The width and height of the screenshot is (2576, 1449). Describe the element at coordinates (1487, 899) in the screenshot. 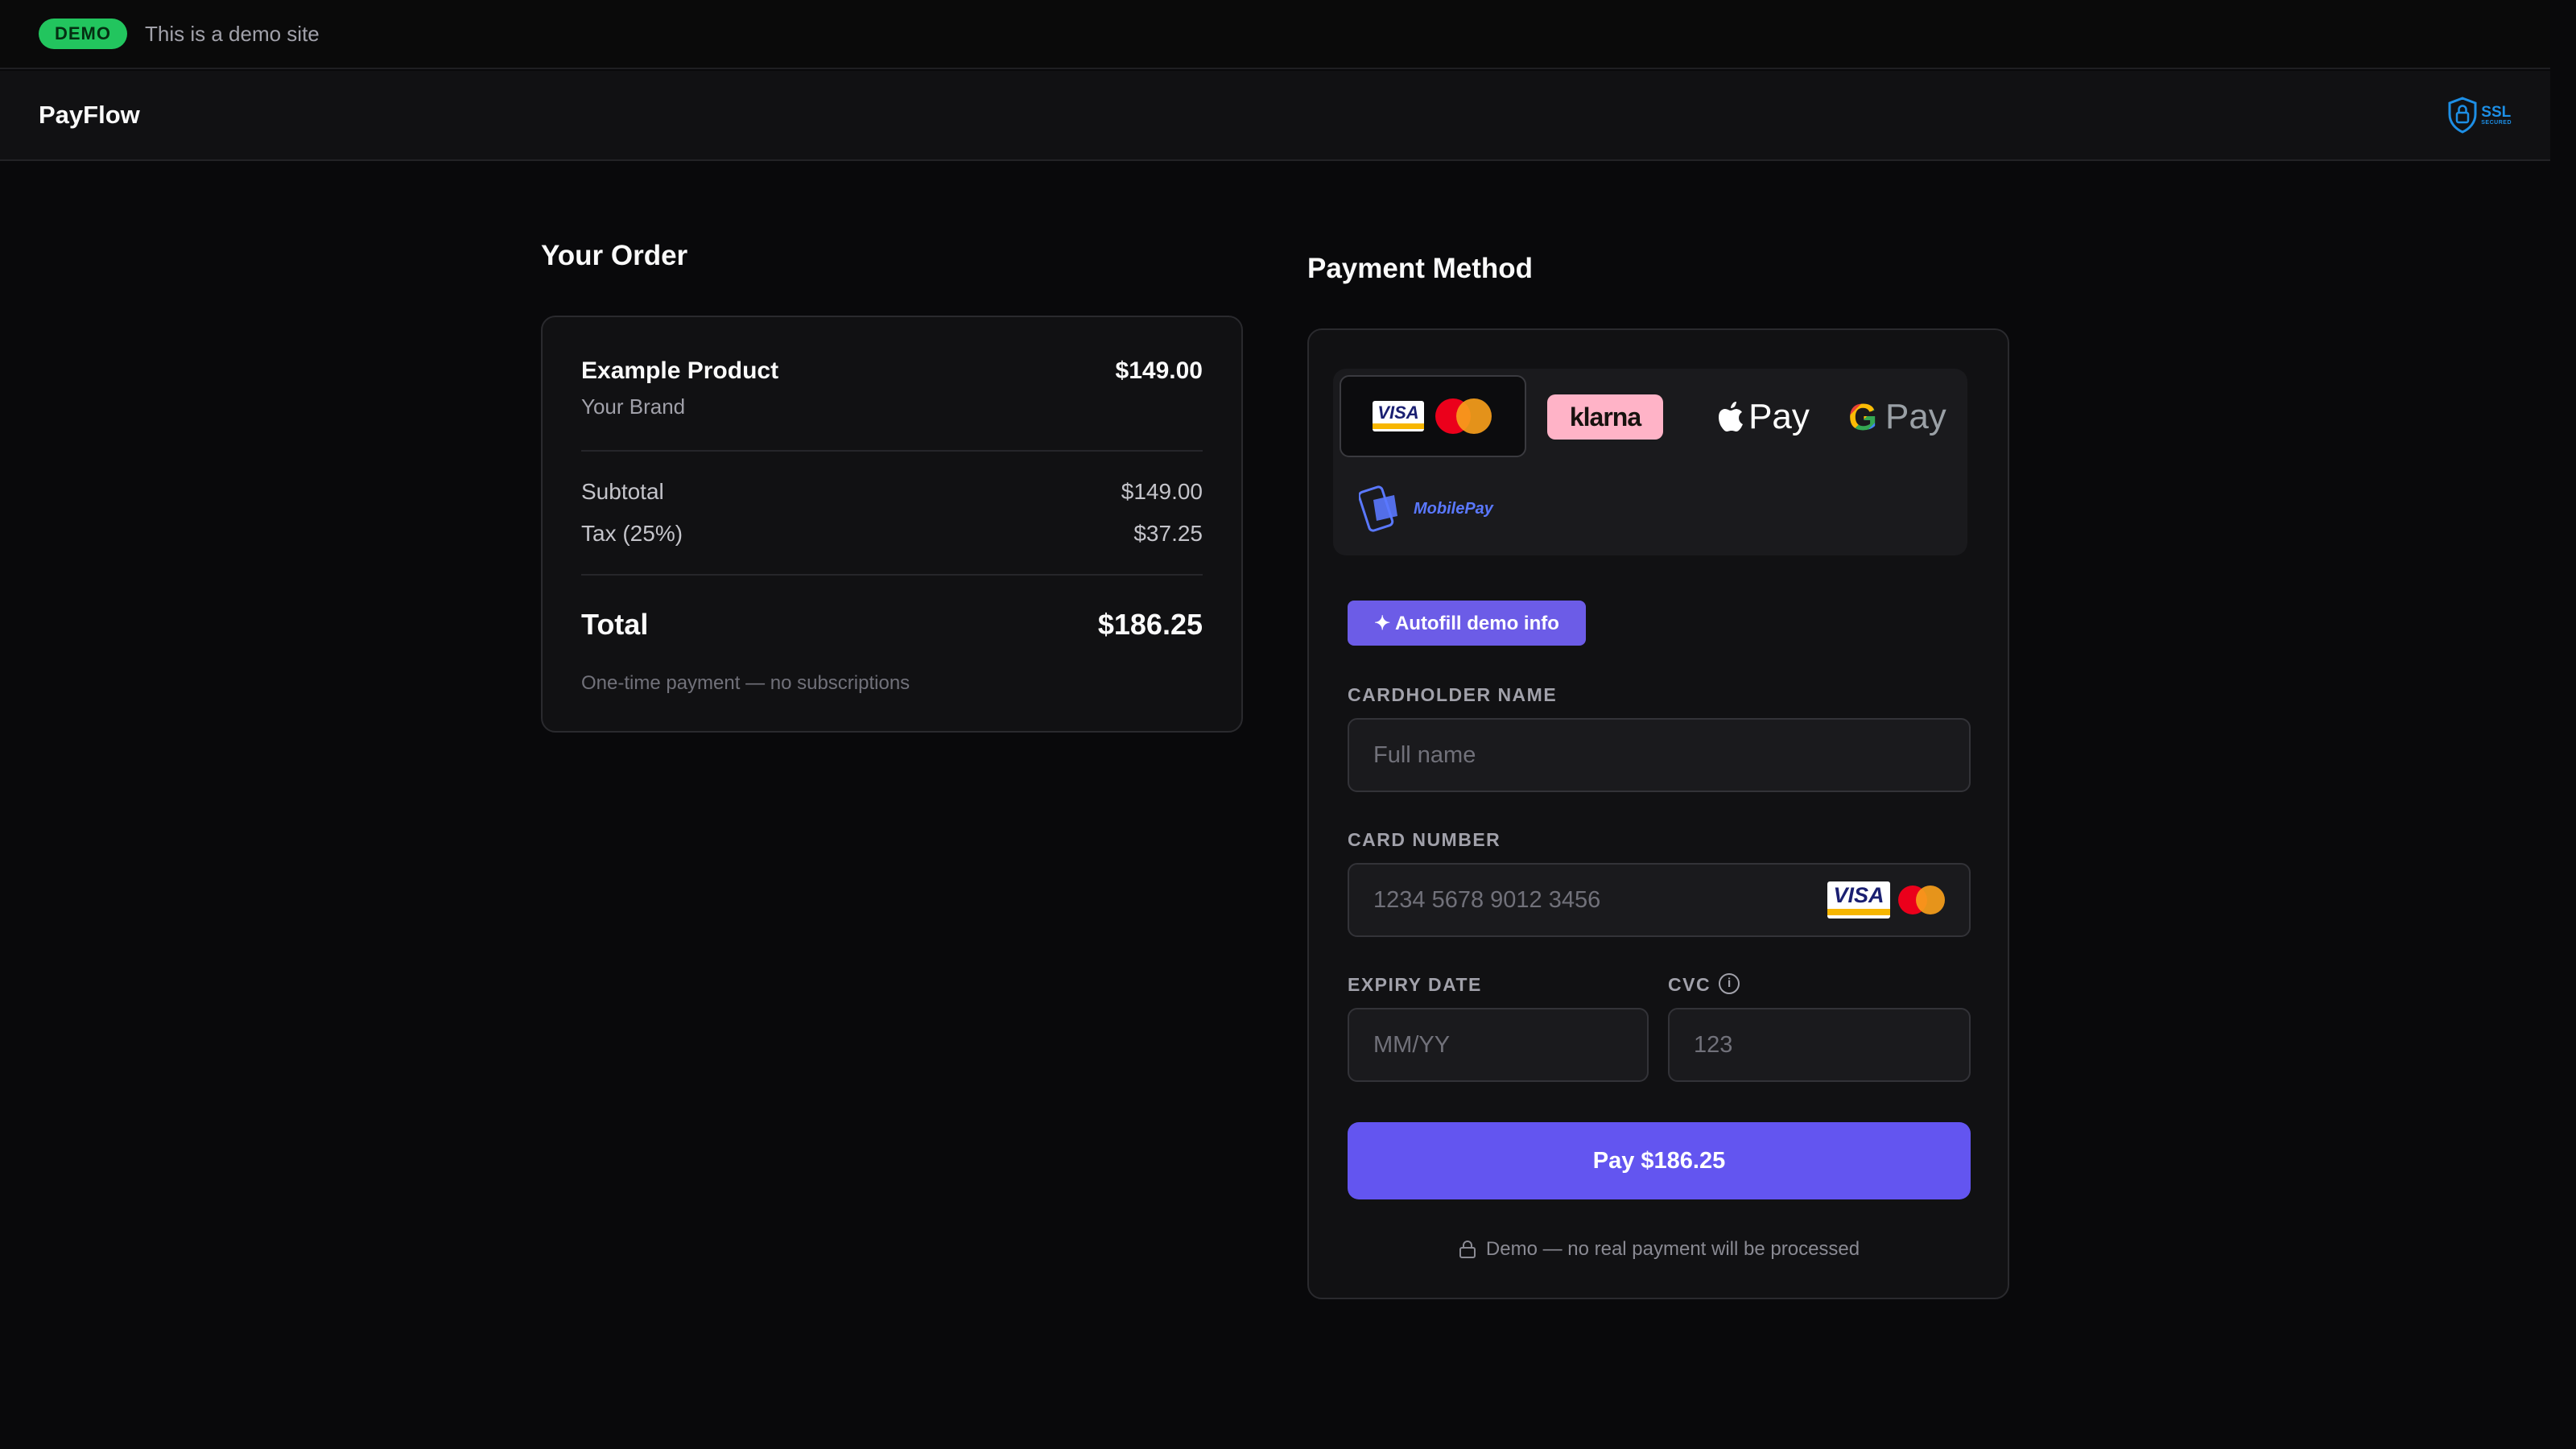

I see `card-number-placeholder: 1234 5678 9012 3456` at that location.